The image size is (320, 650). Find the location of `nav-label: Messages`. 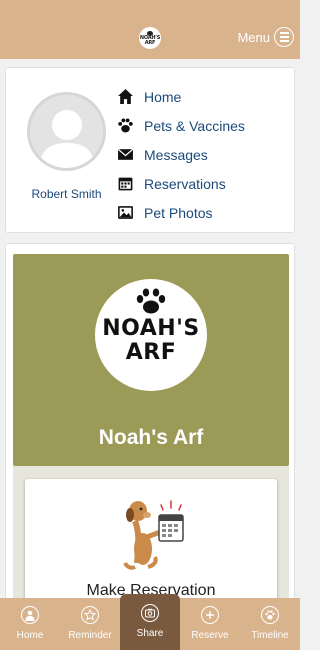

nav-label: Messages is located at coordinates (176, 154).